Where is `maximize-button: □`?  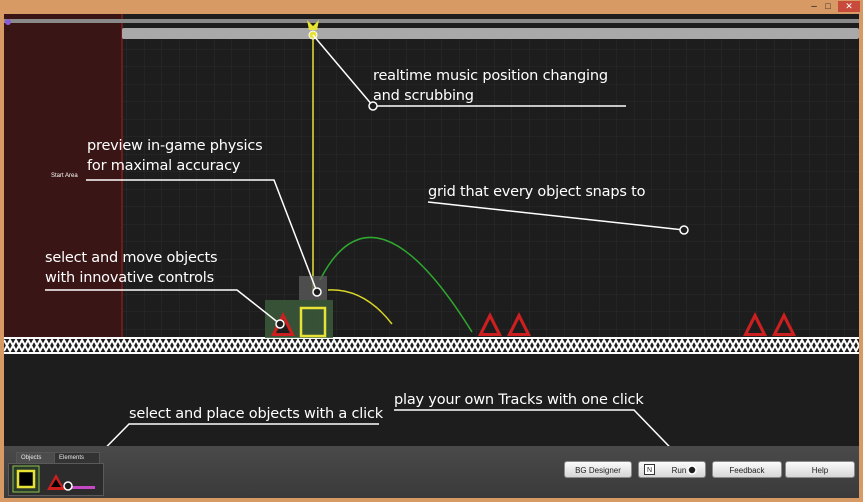 maximize-button: □ is located at coordinates (828, 6).